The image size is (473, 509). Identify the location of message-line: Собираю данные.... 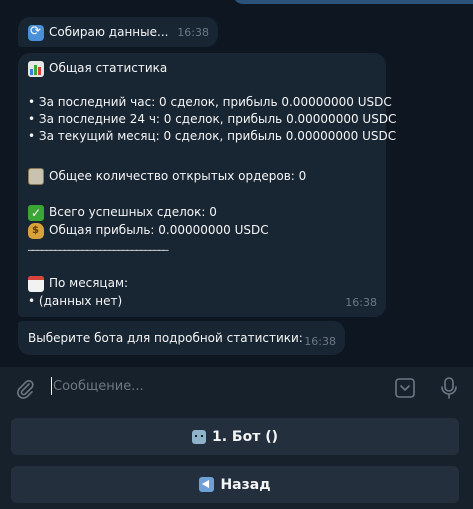
(98, 32).